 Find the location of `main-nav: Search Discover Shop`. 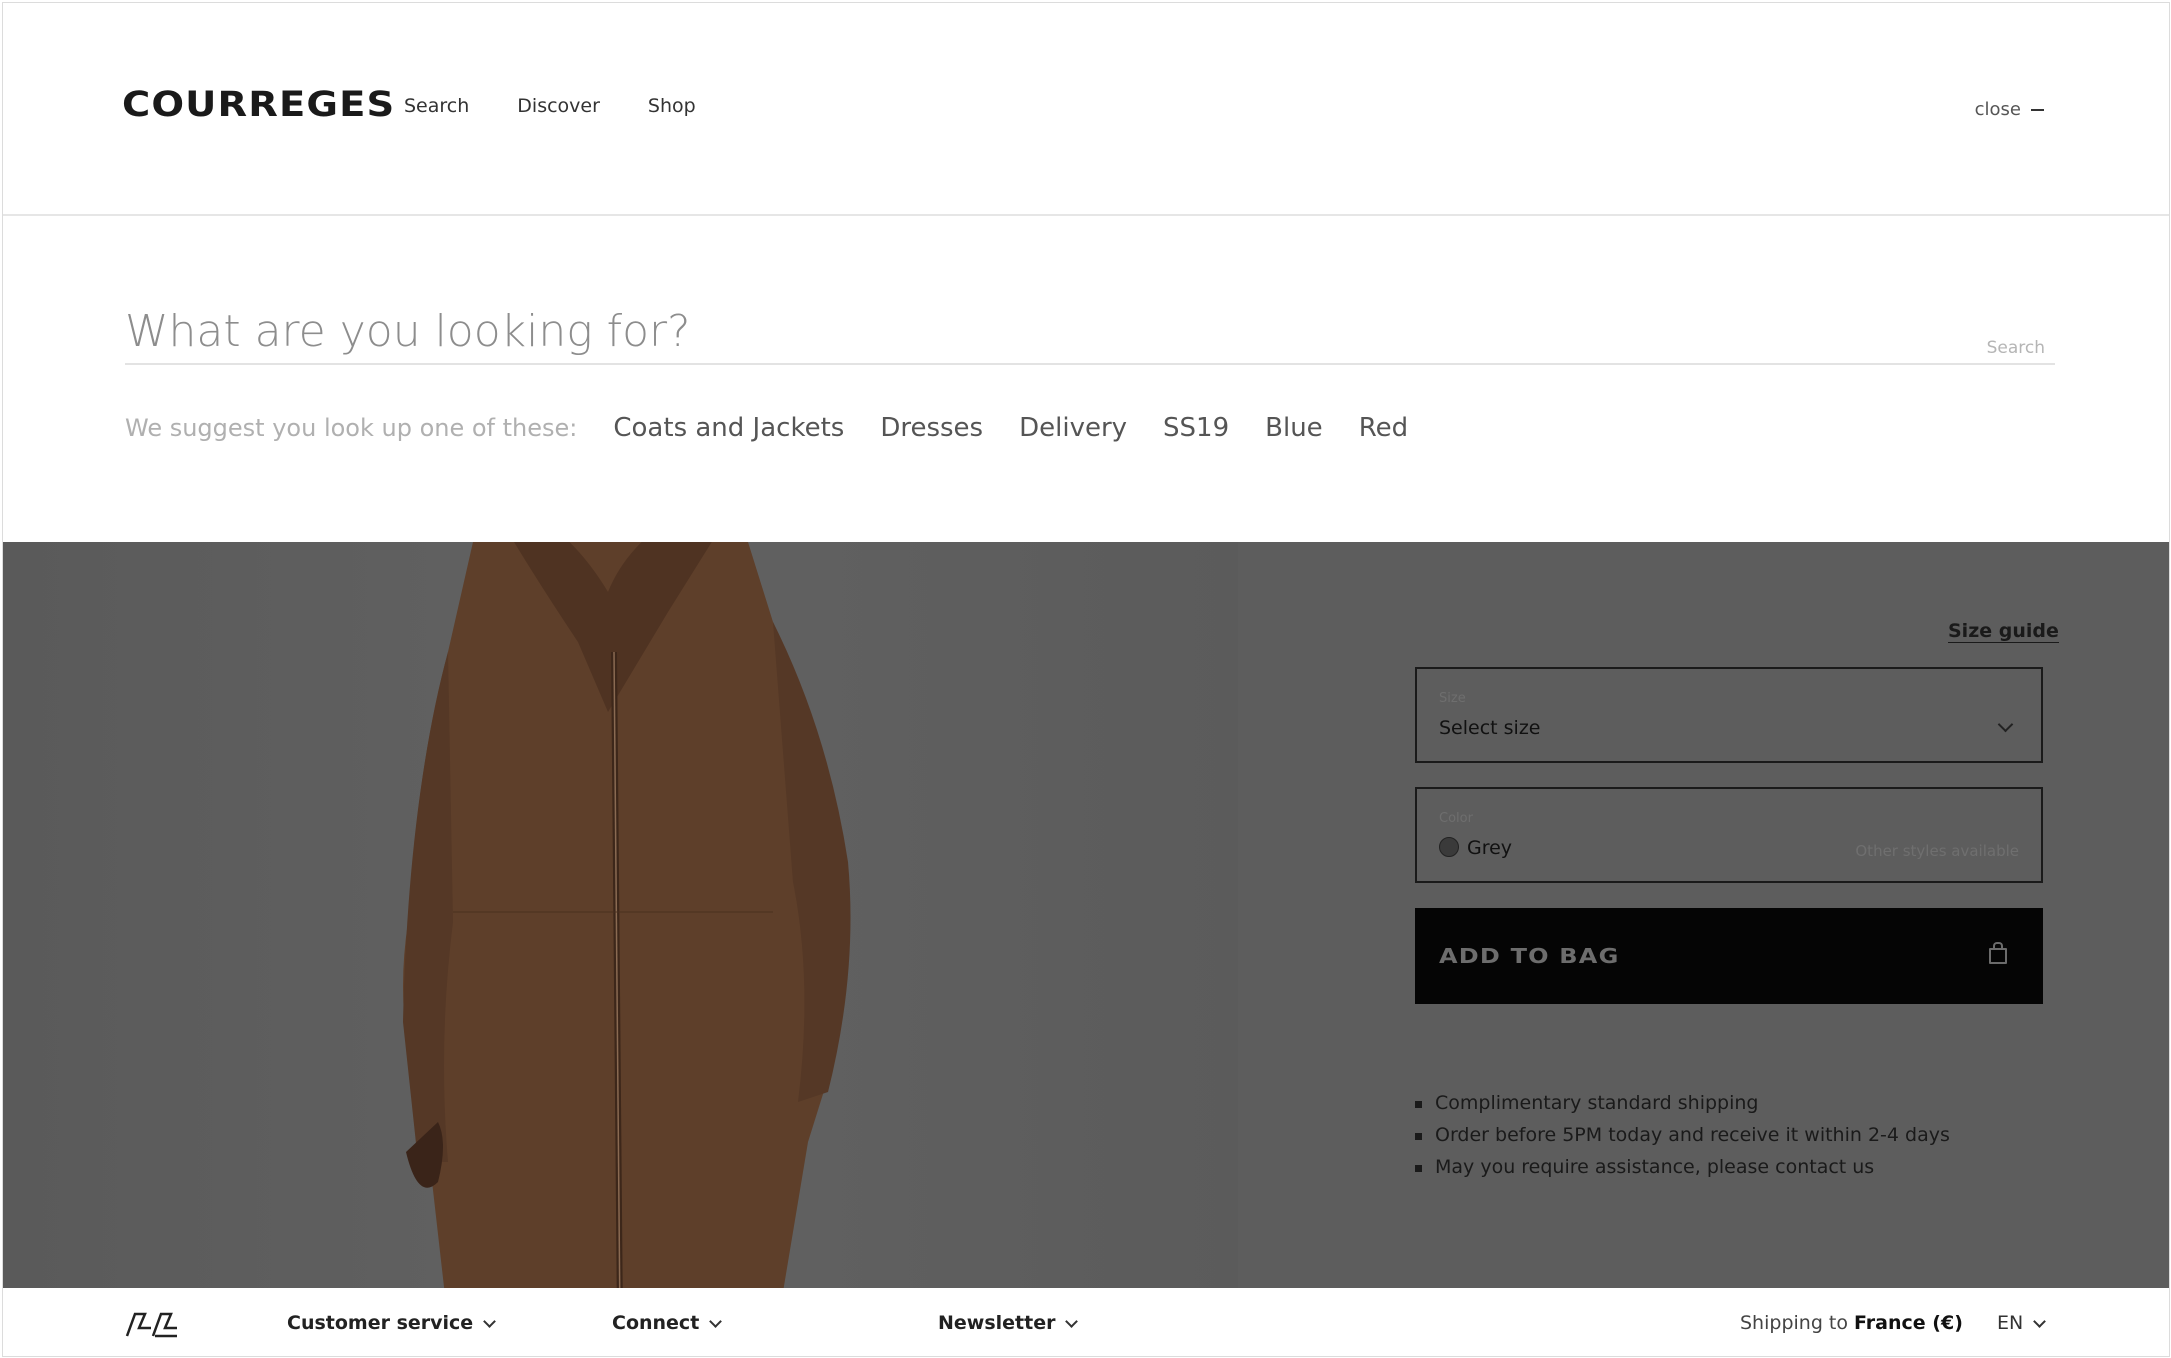

main-nav: Search Discover Shop is located at coordinates (550, 106).